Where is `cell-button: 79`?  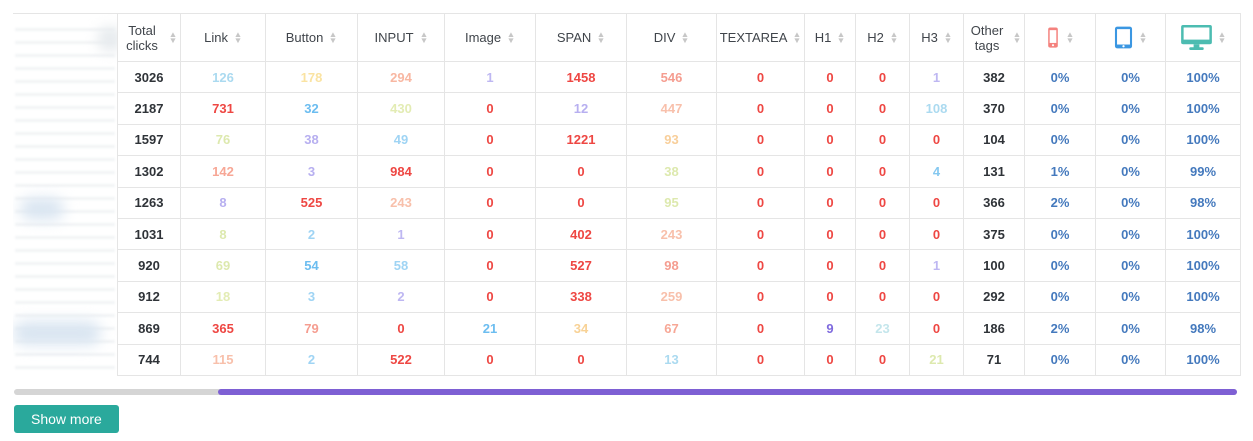 cell-button: 79 is located at coordinates (311, 328).